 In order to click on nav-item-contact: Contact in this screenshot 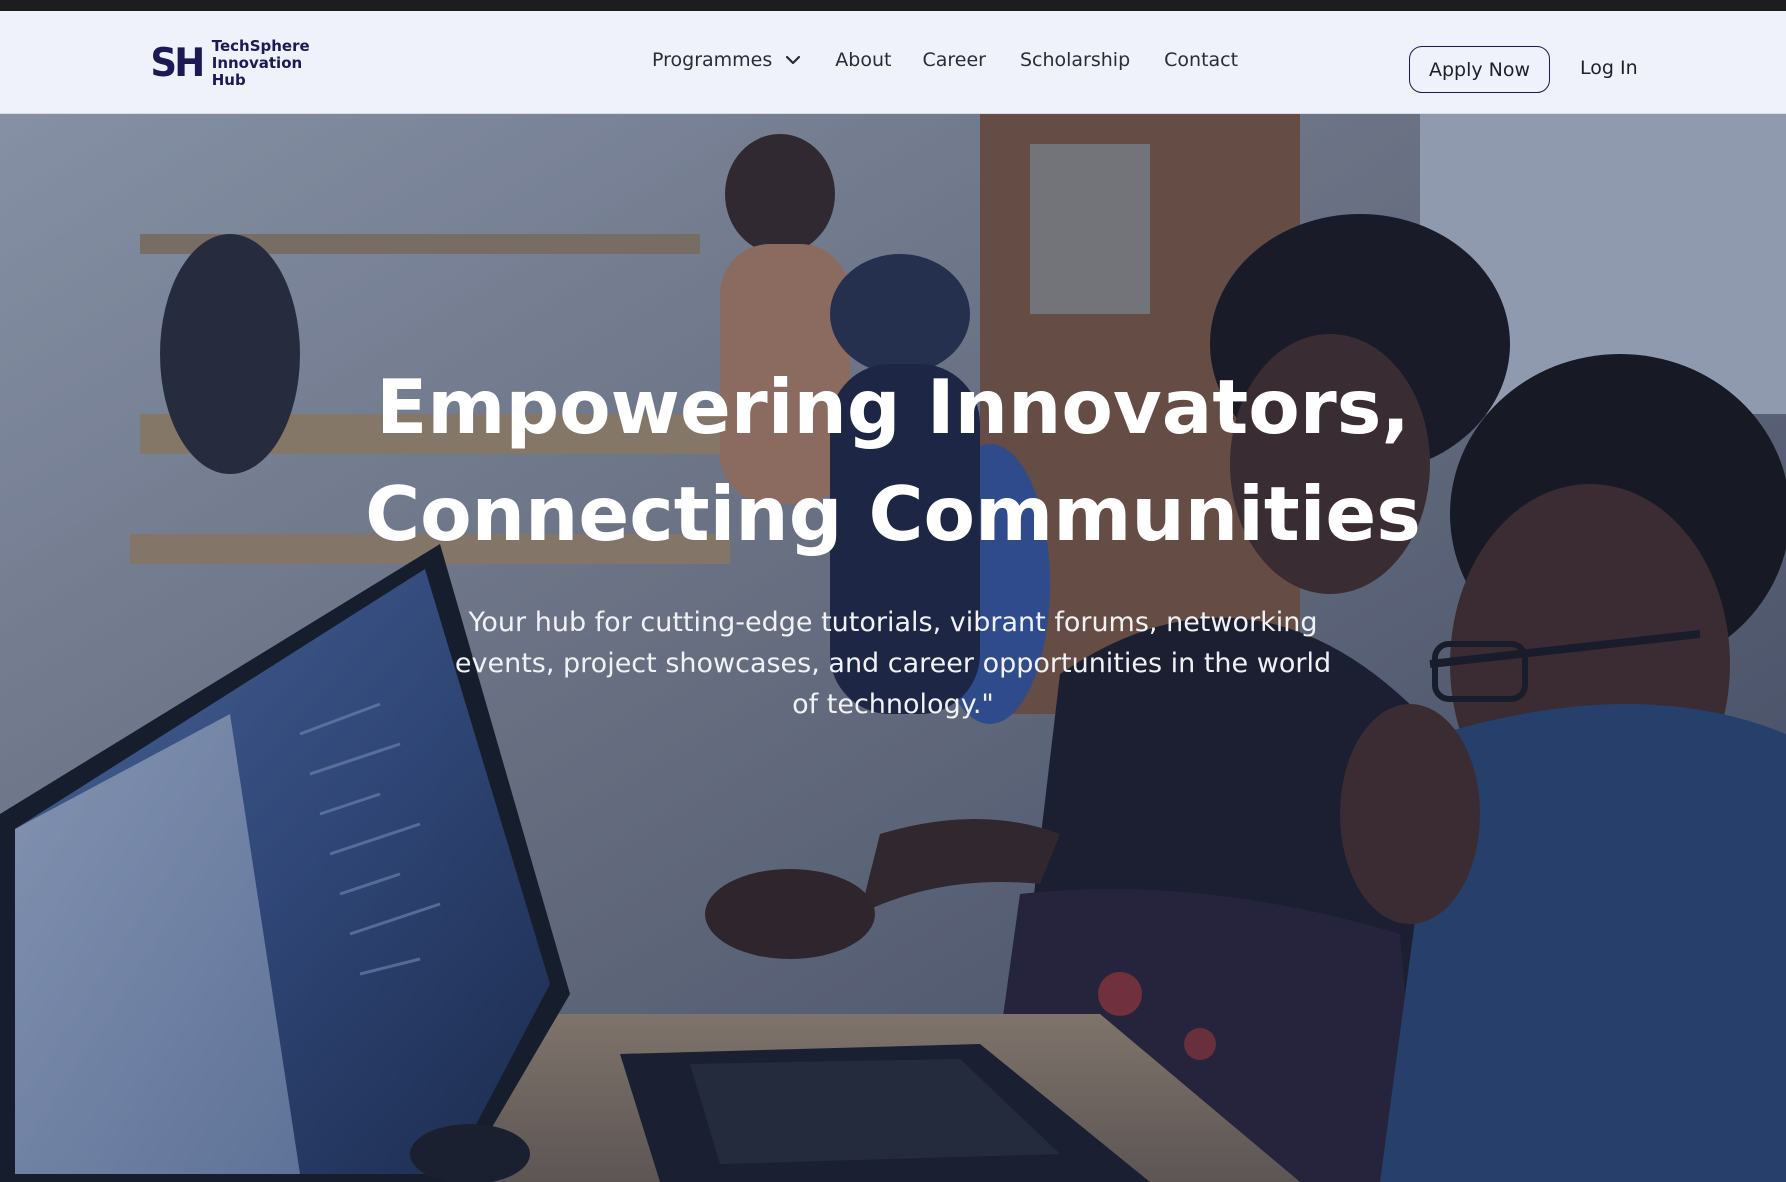, I will do `click(1201, 60)`.